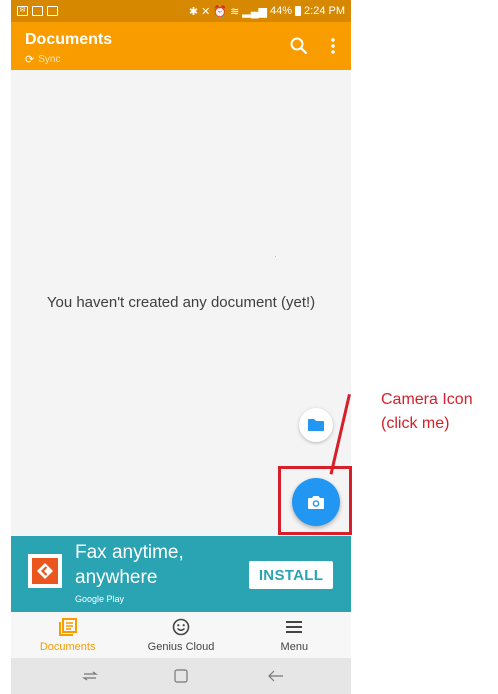 This screenshot has width=498, height=694. I want to click on nav-genius-cloud: Genius Cloud, so click(180, 635).